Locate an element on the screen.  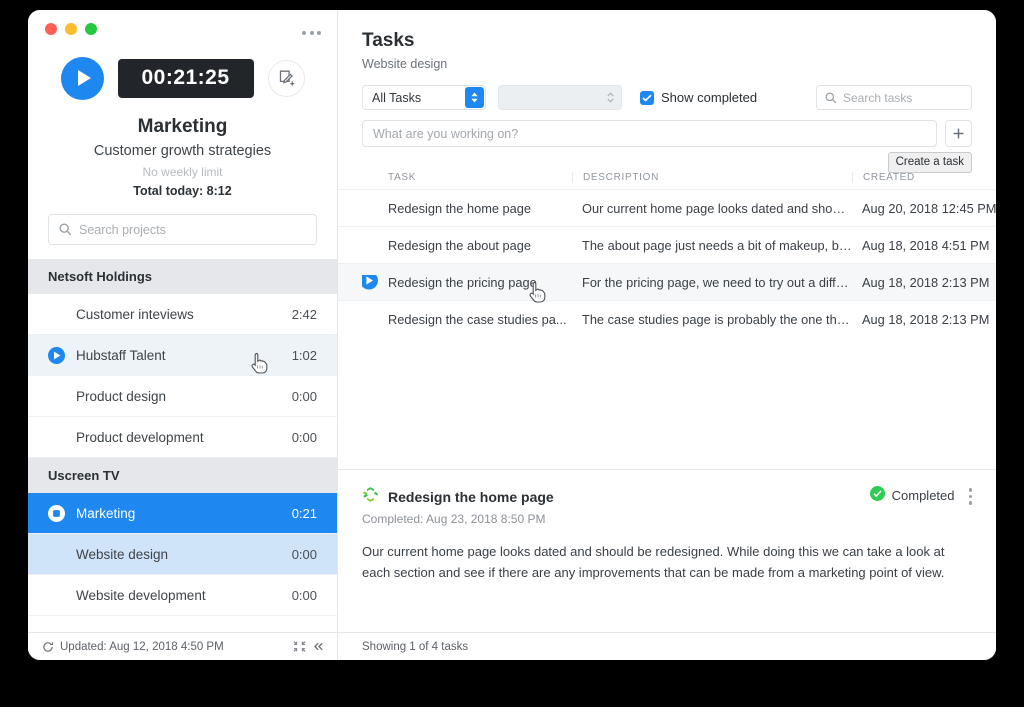
show-completed-label: Show completed is located at coordinates (709, 97).